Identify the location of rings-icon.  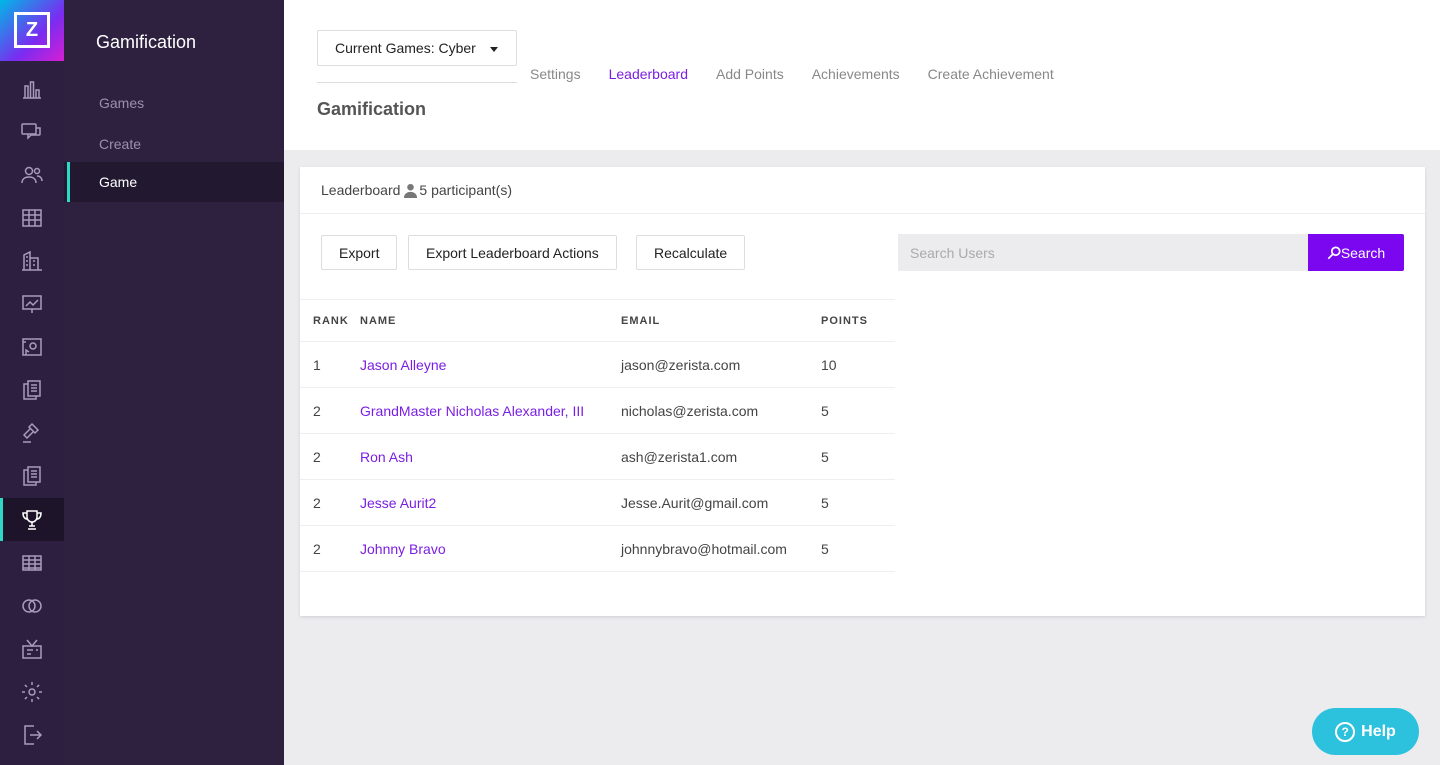
(32, 605).